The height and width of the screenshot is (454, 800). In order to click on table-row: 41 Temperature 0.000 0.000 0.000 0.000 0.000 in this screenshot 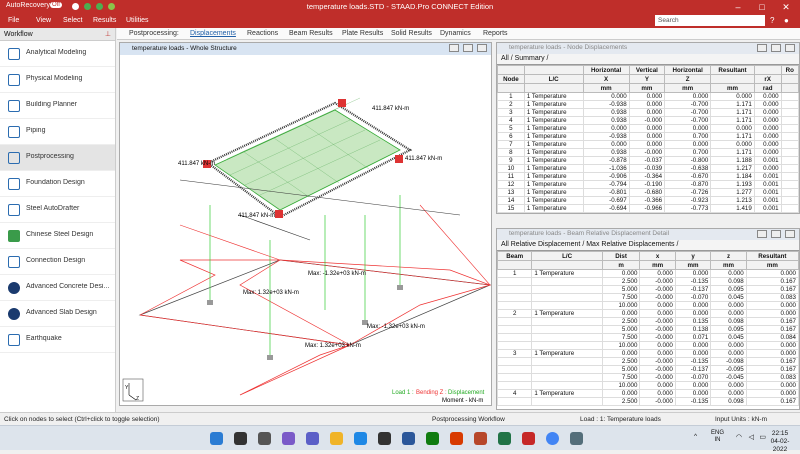, I will do `click(648, 393)`.